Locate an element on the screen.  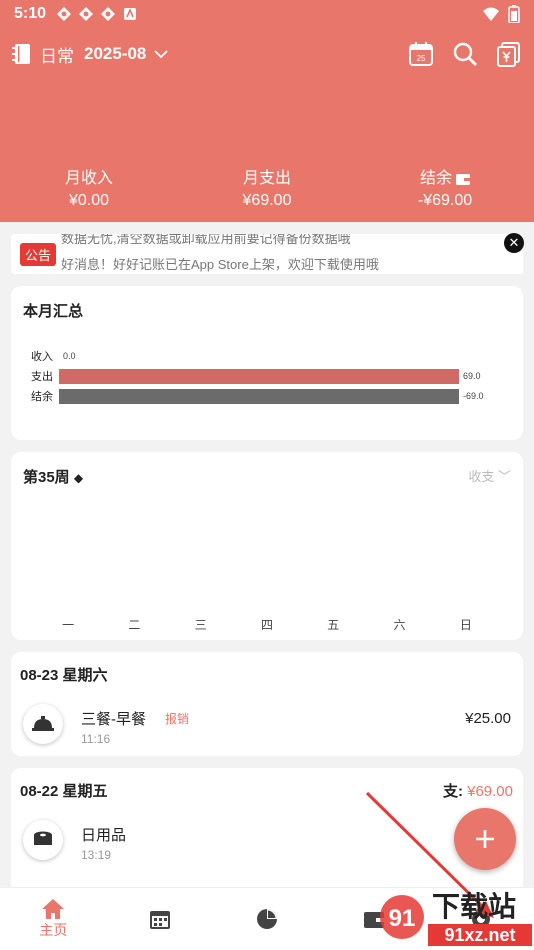
wallet-card-icon is located at coordinates (463, 179).